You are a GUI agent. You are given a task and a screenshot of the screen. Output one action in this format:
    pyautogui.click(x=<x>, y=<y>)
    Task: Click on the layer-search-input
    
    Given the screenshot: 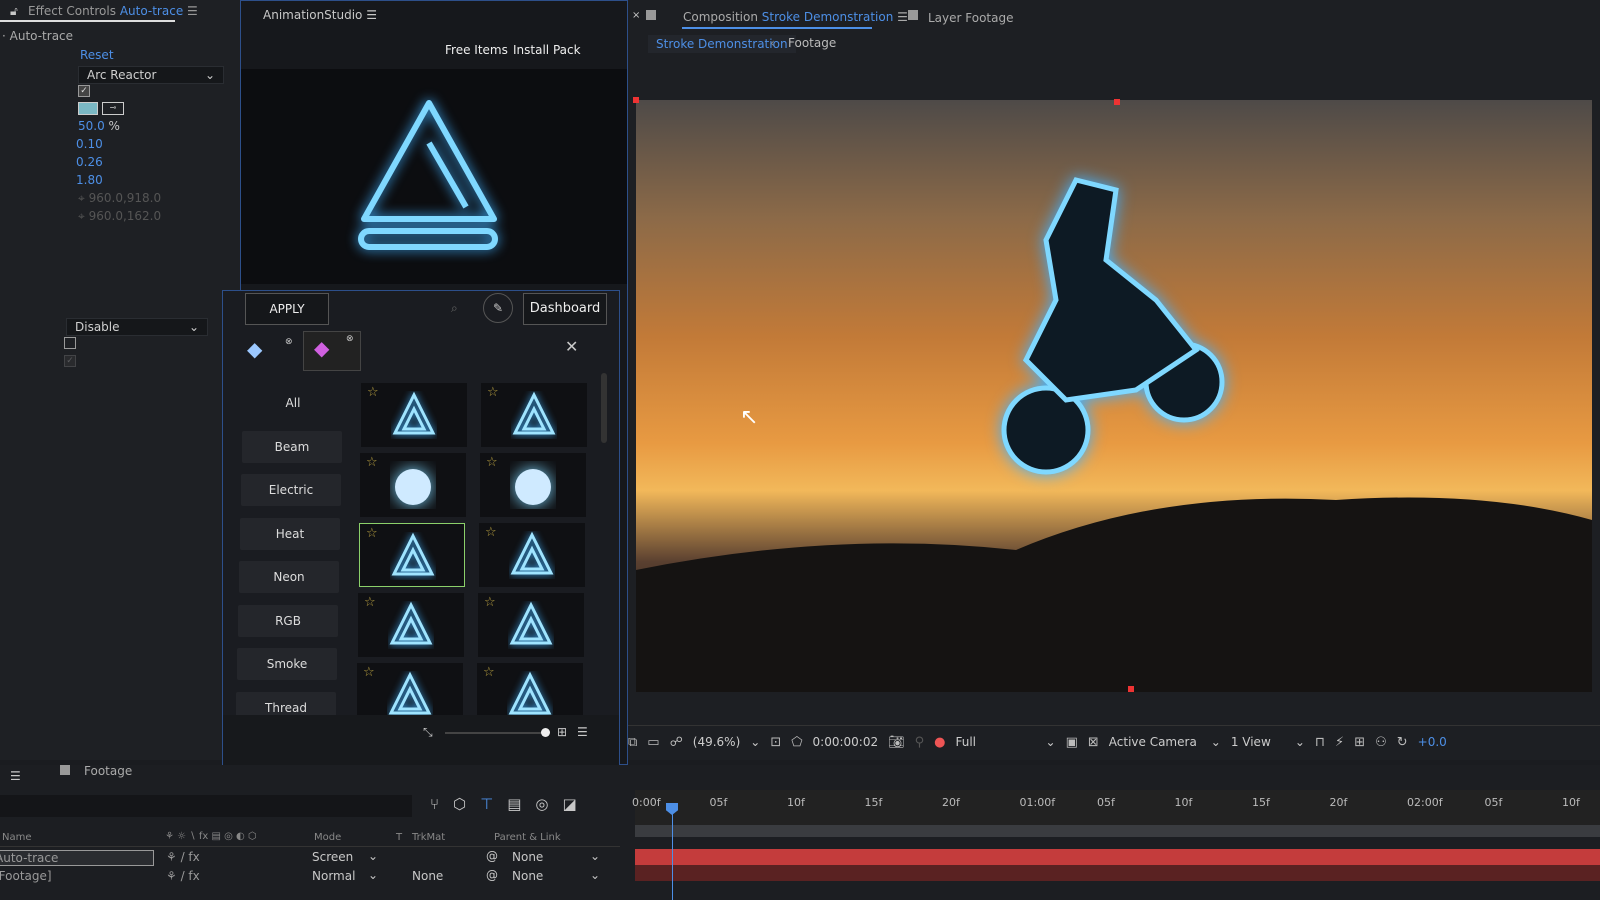 What is the action you would take?
    pyautogui.click(x=206, y=806)
    